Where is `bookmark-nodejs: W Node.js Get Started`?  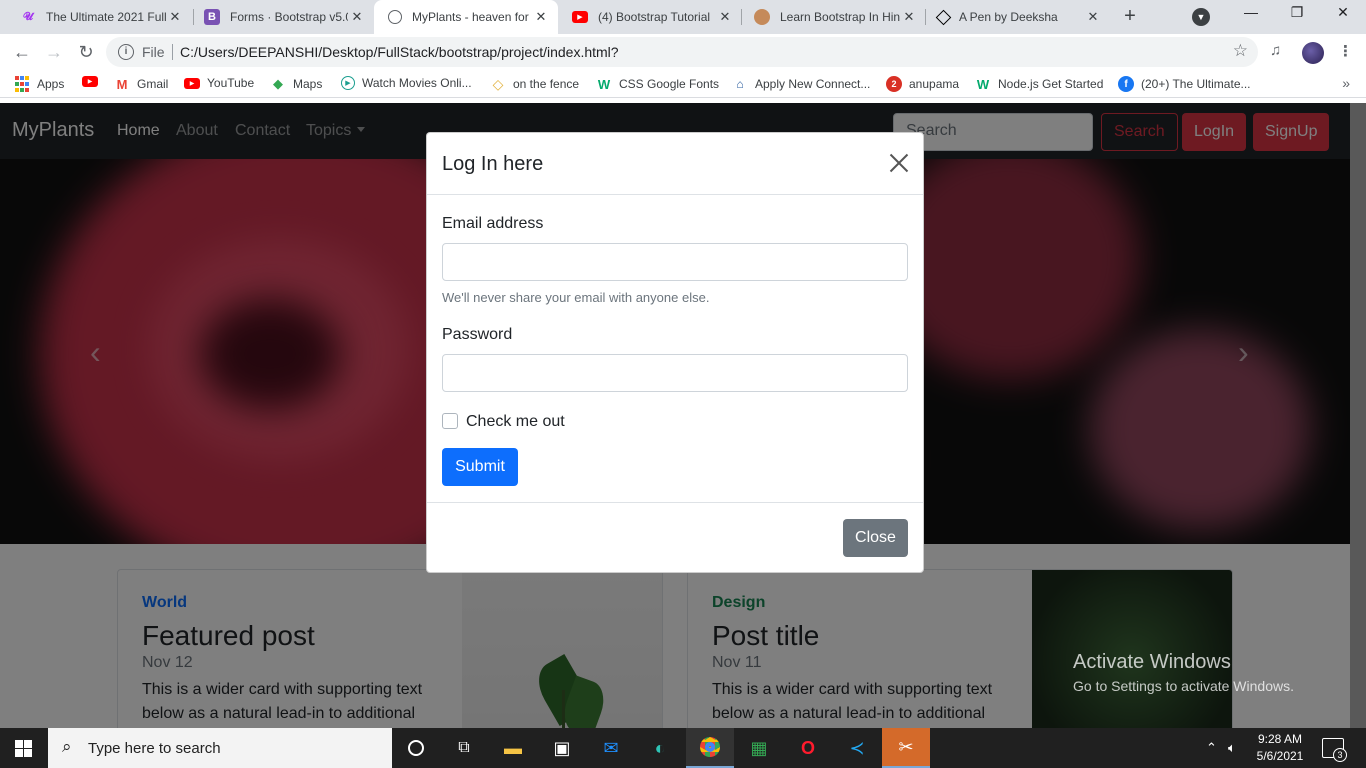 bookmark-nodejs: W Node.js Get Started is located at coordinates (1039, 84).